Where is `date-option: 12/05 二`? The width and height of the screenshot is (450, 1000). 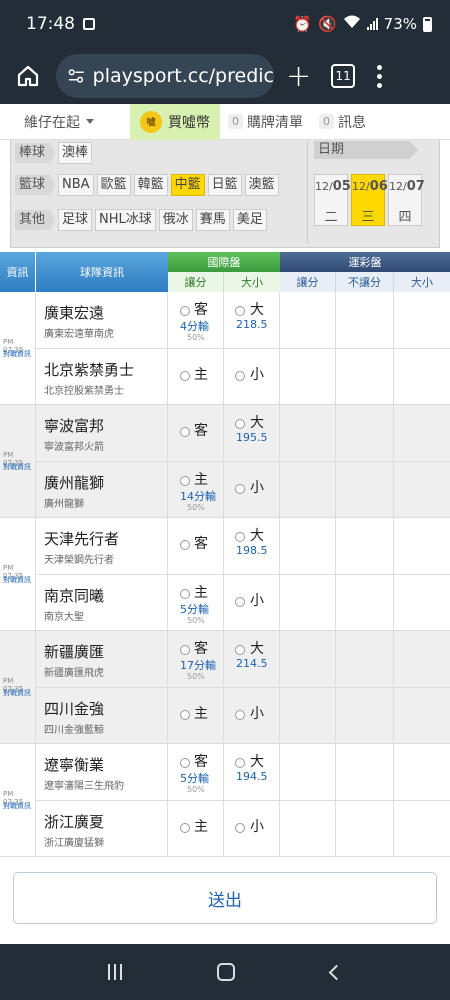 date-option: 12/05 二 is located at coordinates (332, 200).